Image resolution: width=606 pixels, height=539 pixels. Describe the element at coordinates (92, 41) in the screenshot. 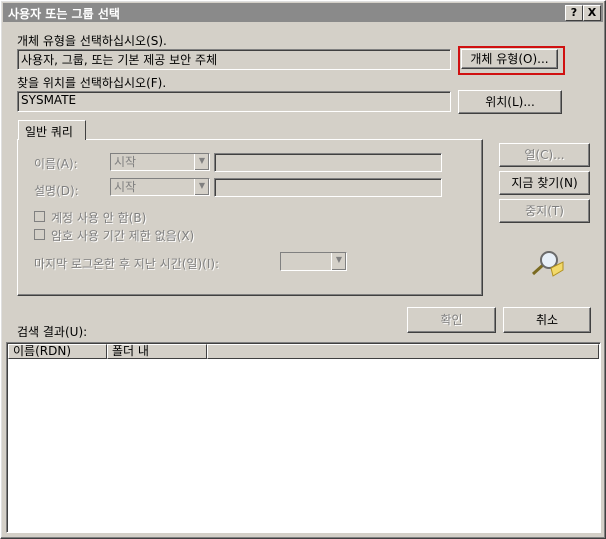

I see `object-type-label: 개체 유형을 선택하십시오(S).` at that location.